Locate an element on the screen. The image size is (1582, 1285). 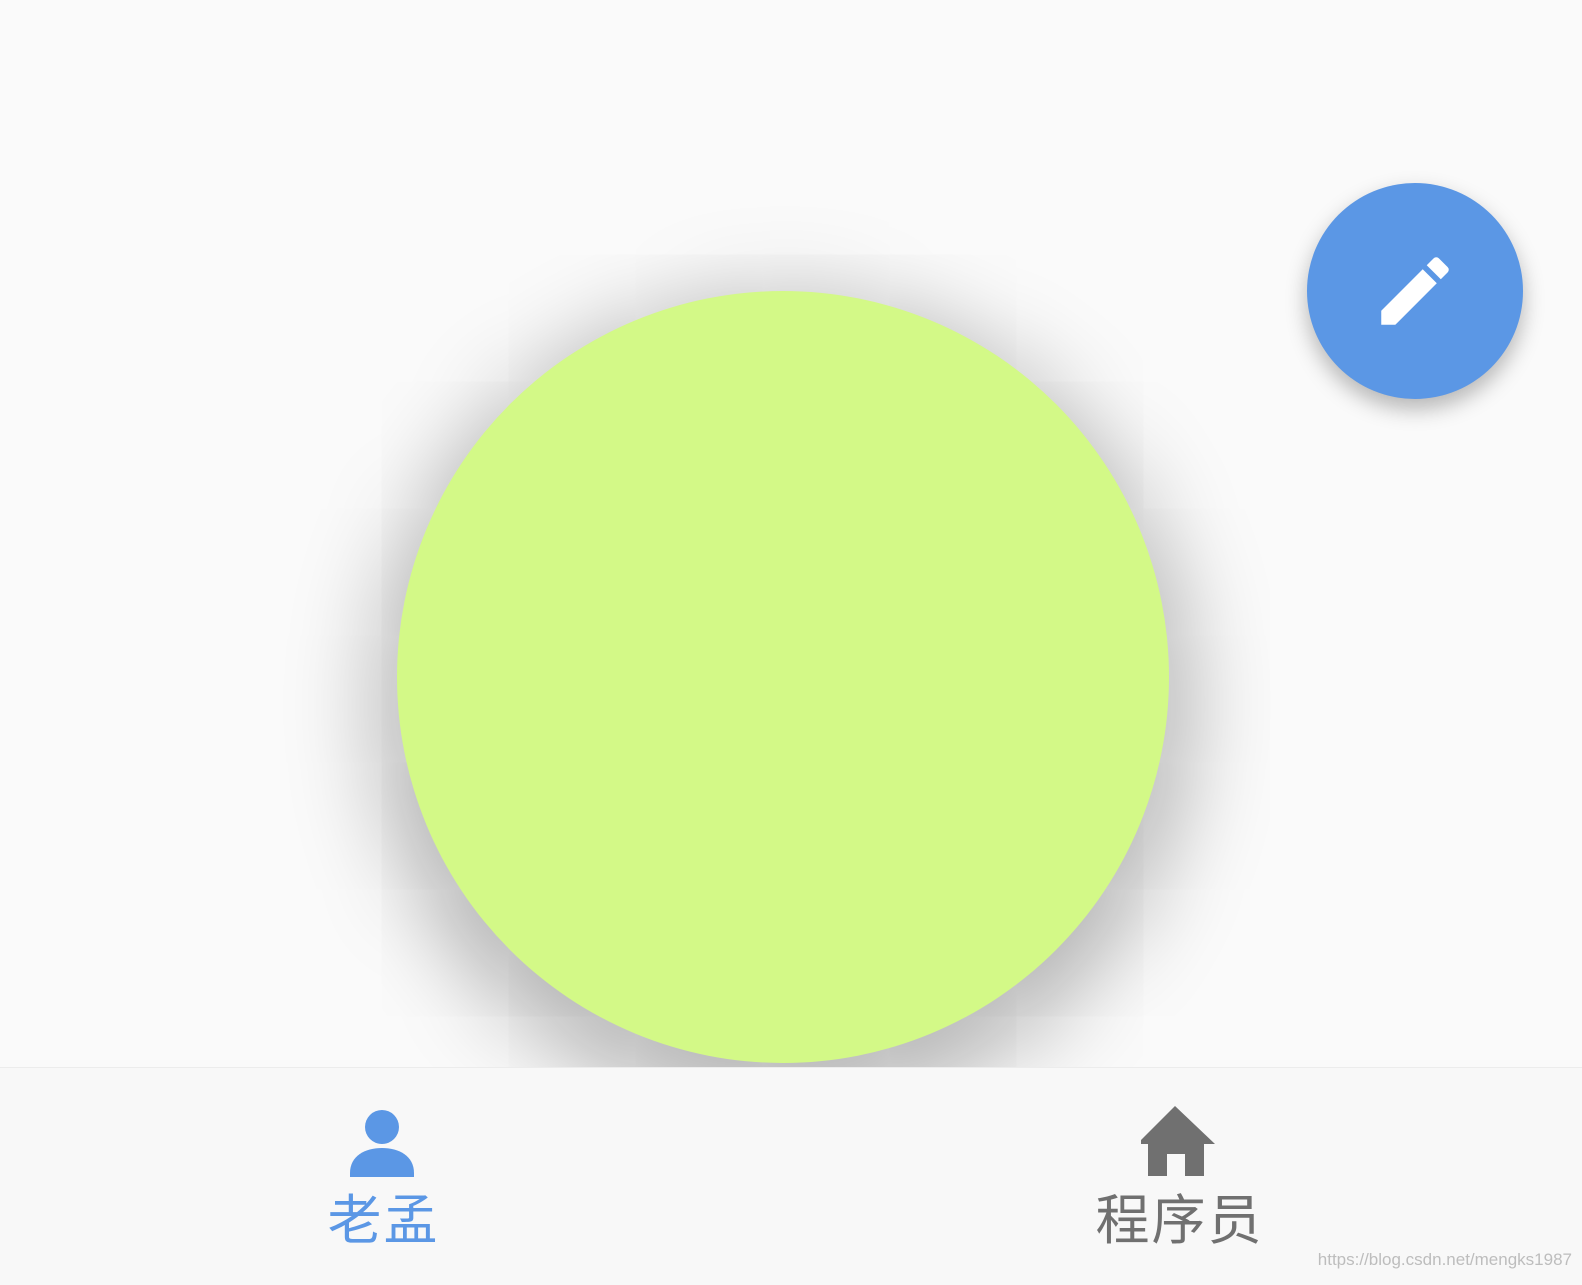
nav-label-laomeng: 老孟 is located at coordinates (383, 1220).